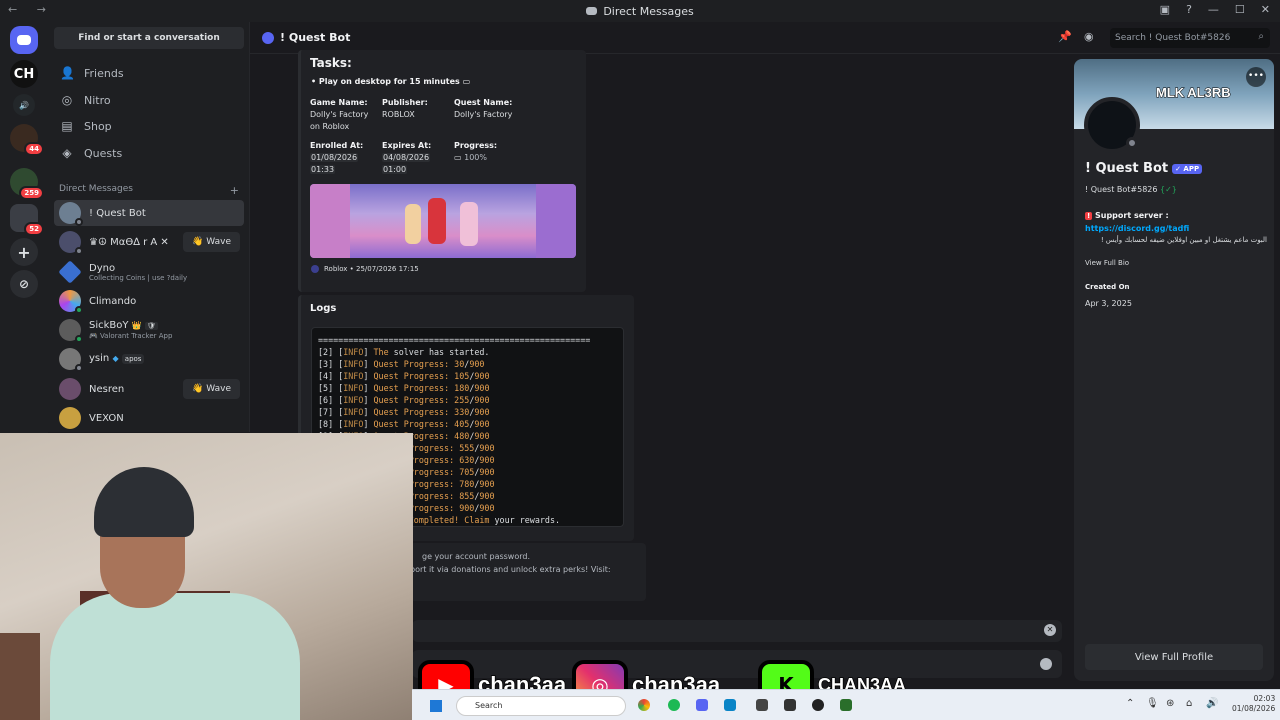 The height and width of the screenshot is (720, 1280). I want to click on taskbar-clock: 02:03 01/08/2026, so click(1253, 704).